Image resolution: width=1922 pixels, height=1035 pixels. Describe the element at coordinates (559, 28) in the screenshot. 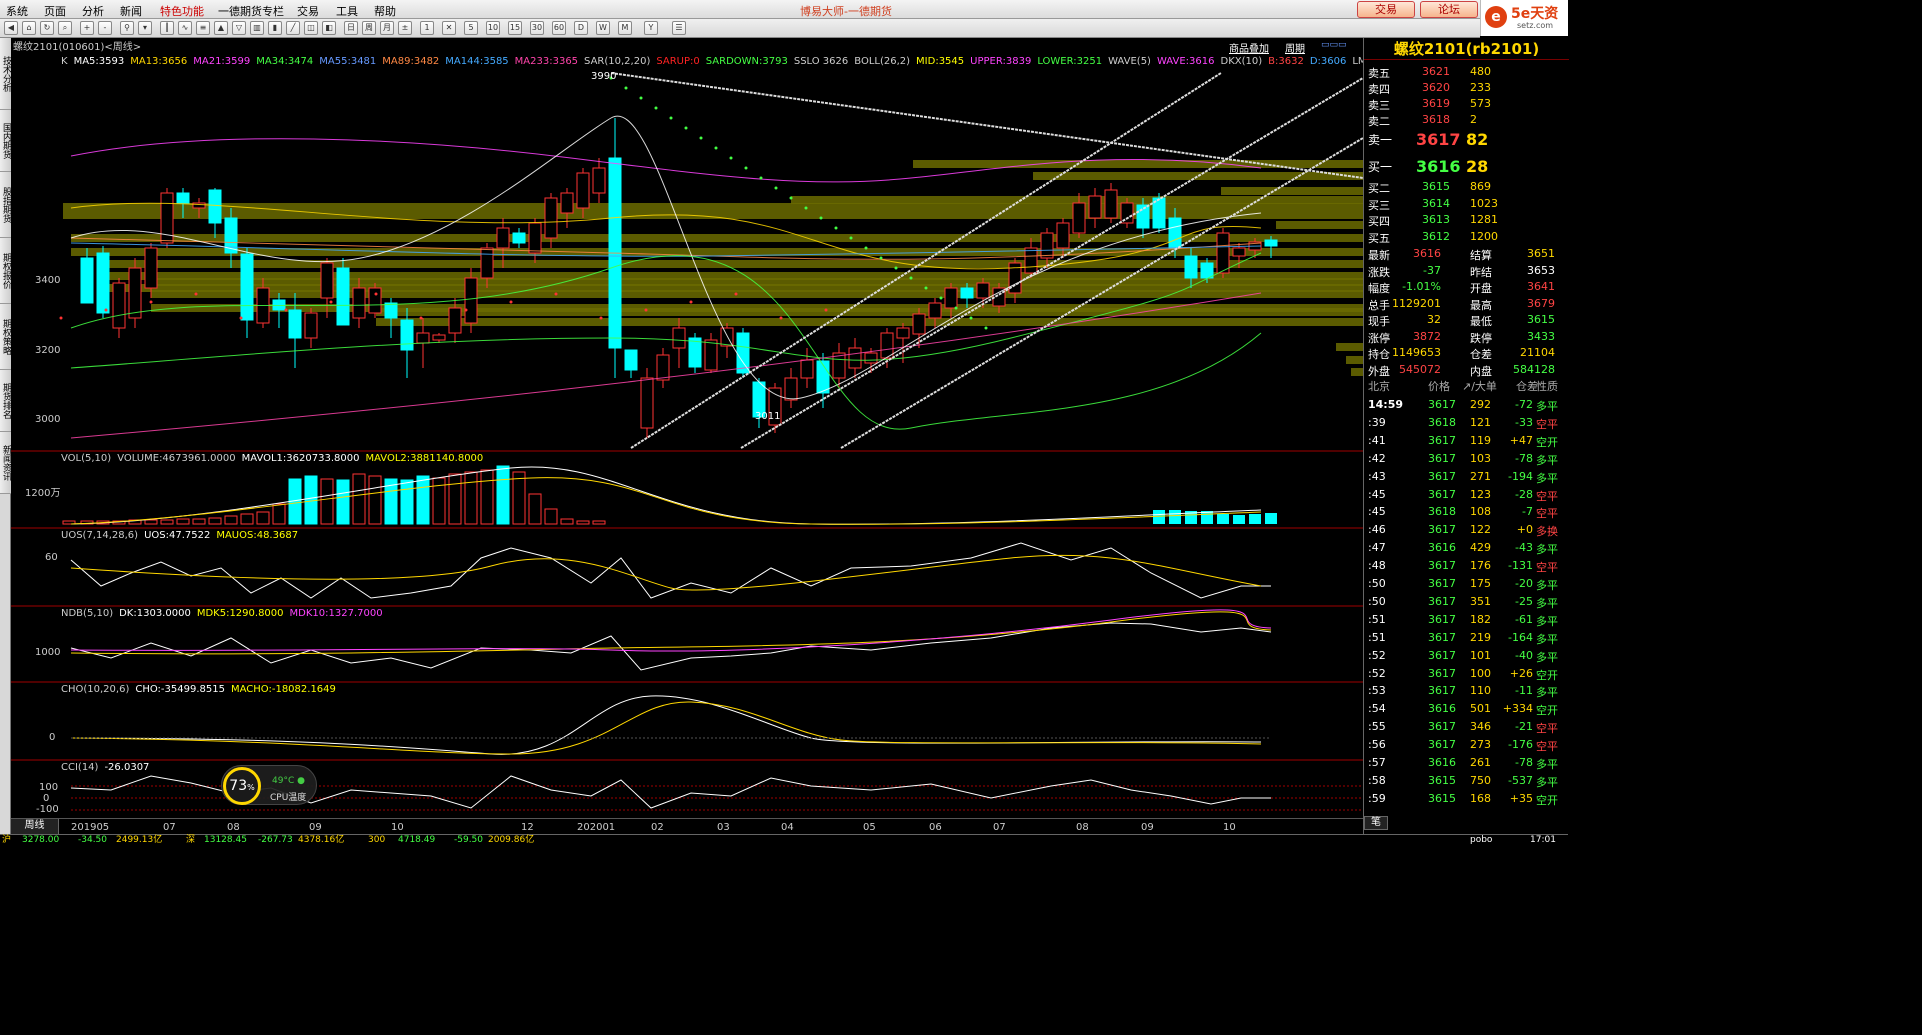

I see `period-60-icon: 60` at that location.